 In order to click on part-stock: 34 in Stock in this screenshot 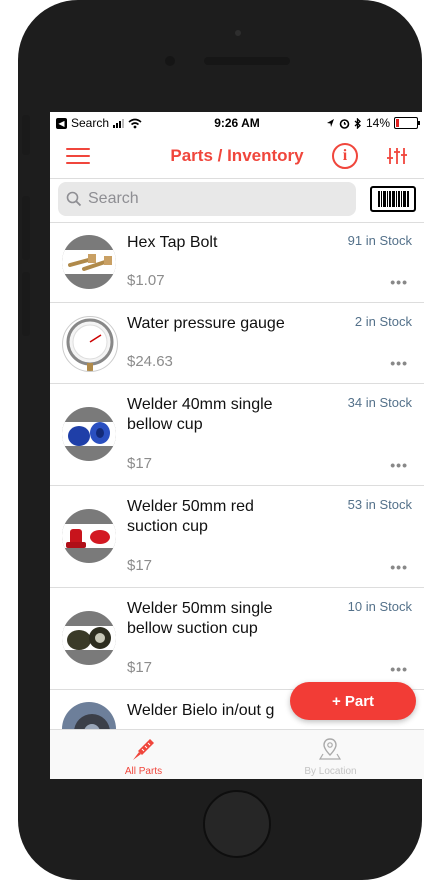, I will do `click(379, 402)`.